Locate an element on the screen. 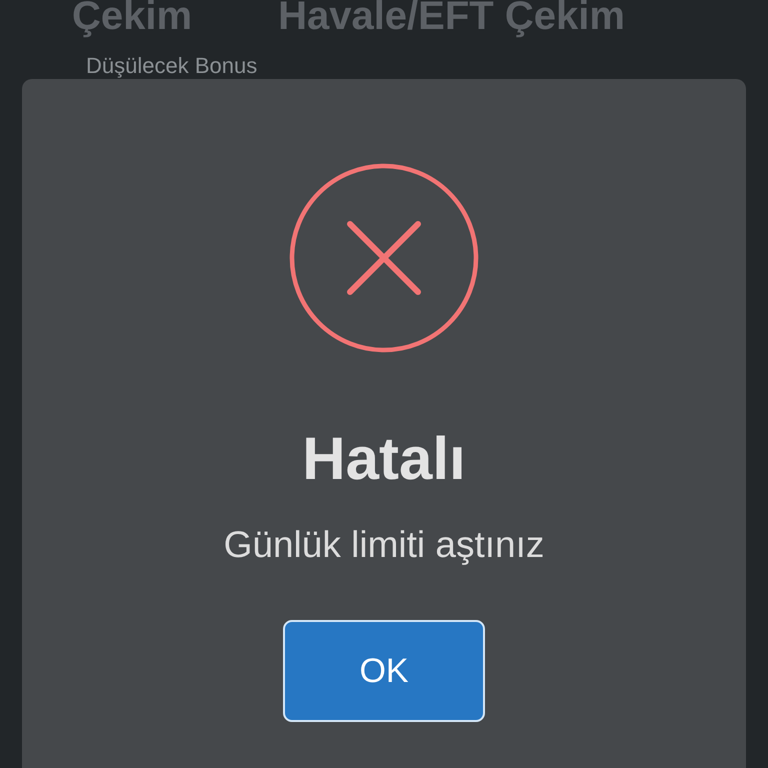  dialog-message: Günlük limiti aştınız is located at coordinates (384, 545).